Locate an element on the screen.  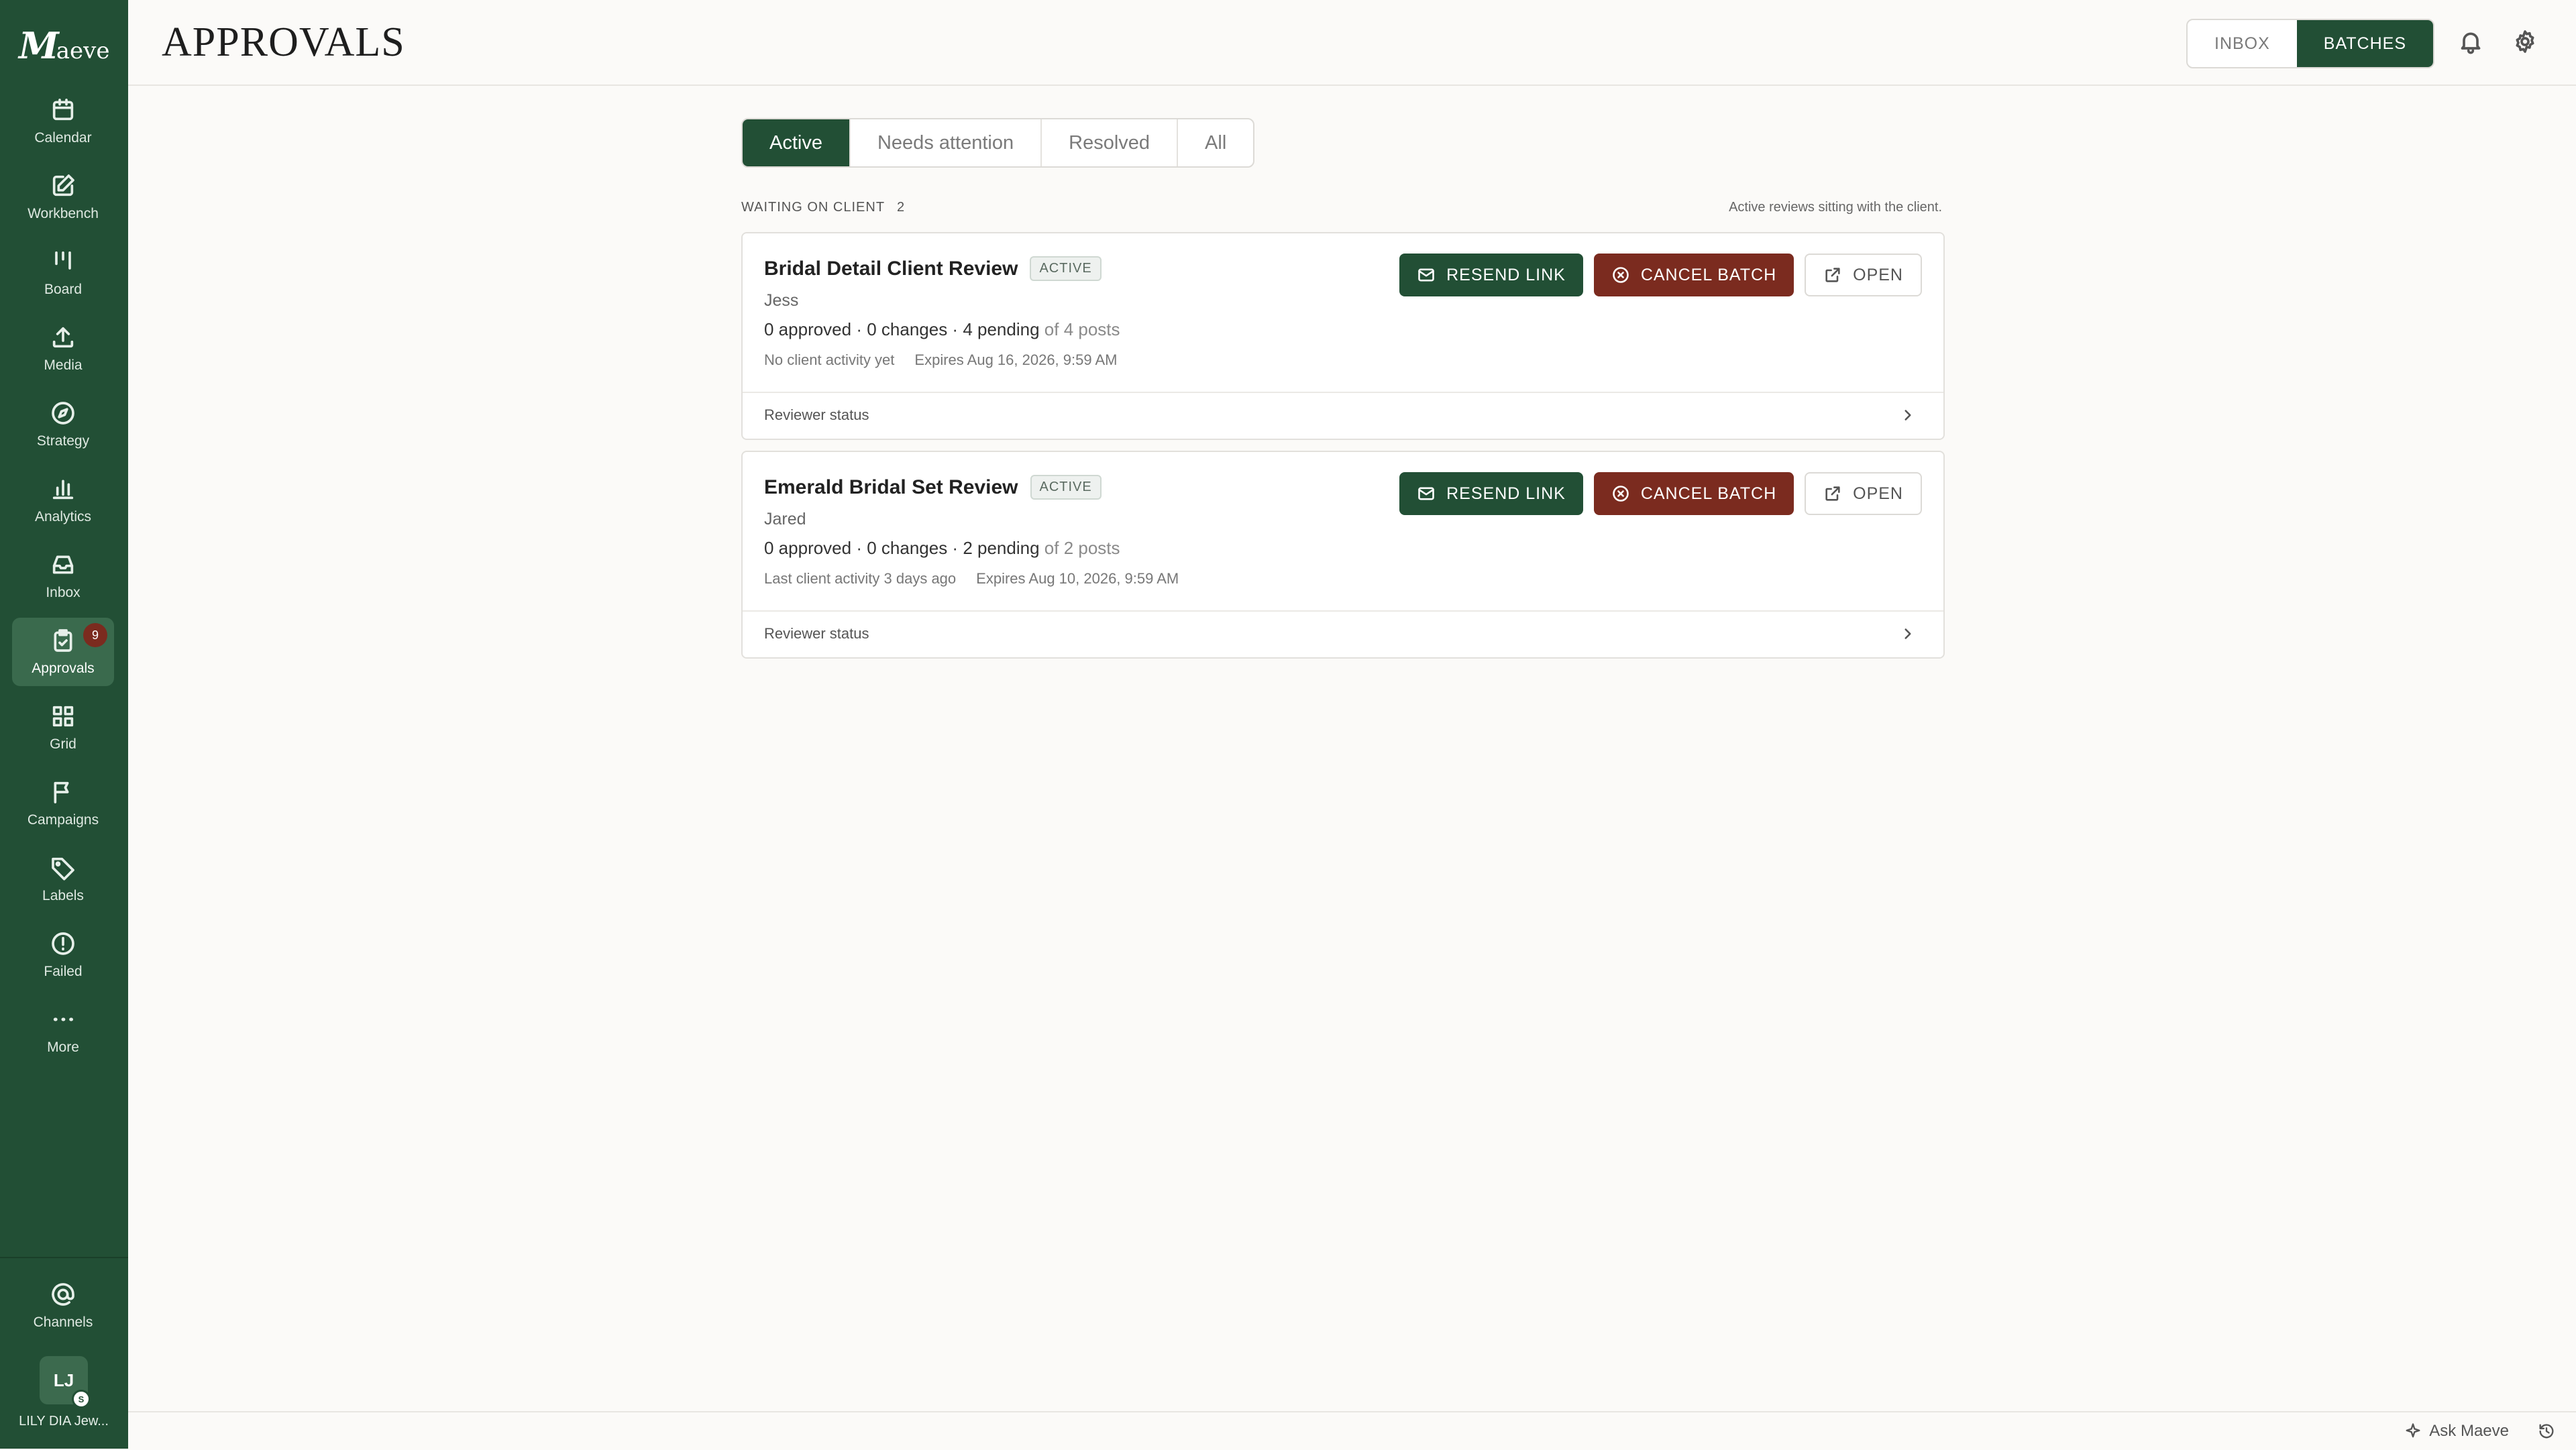
sidebar-item-label: Labels is located at coordinates (63, 895).